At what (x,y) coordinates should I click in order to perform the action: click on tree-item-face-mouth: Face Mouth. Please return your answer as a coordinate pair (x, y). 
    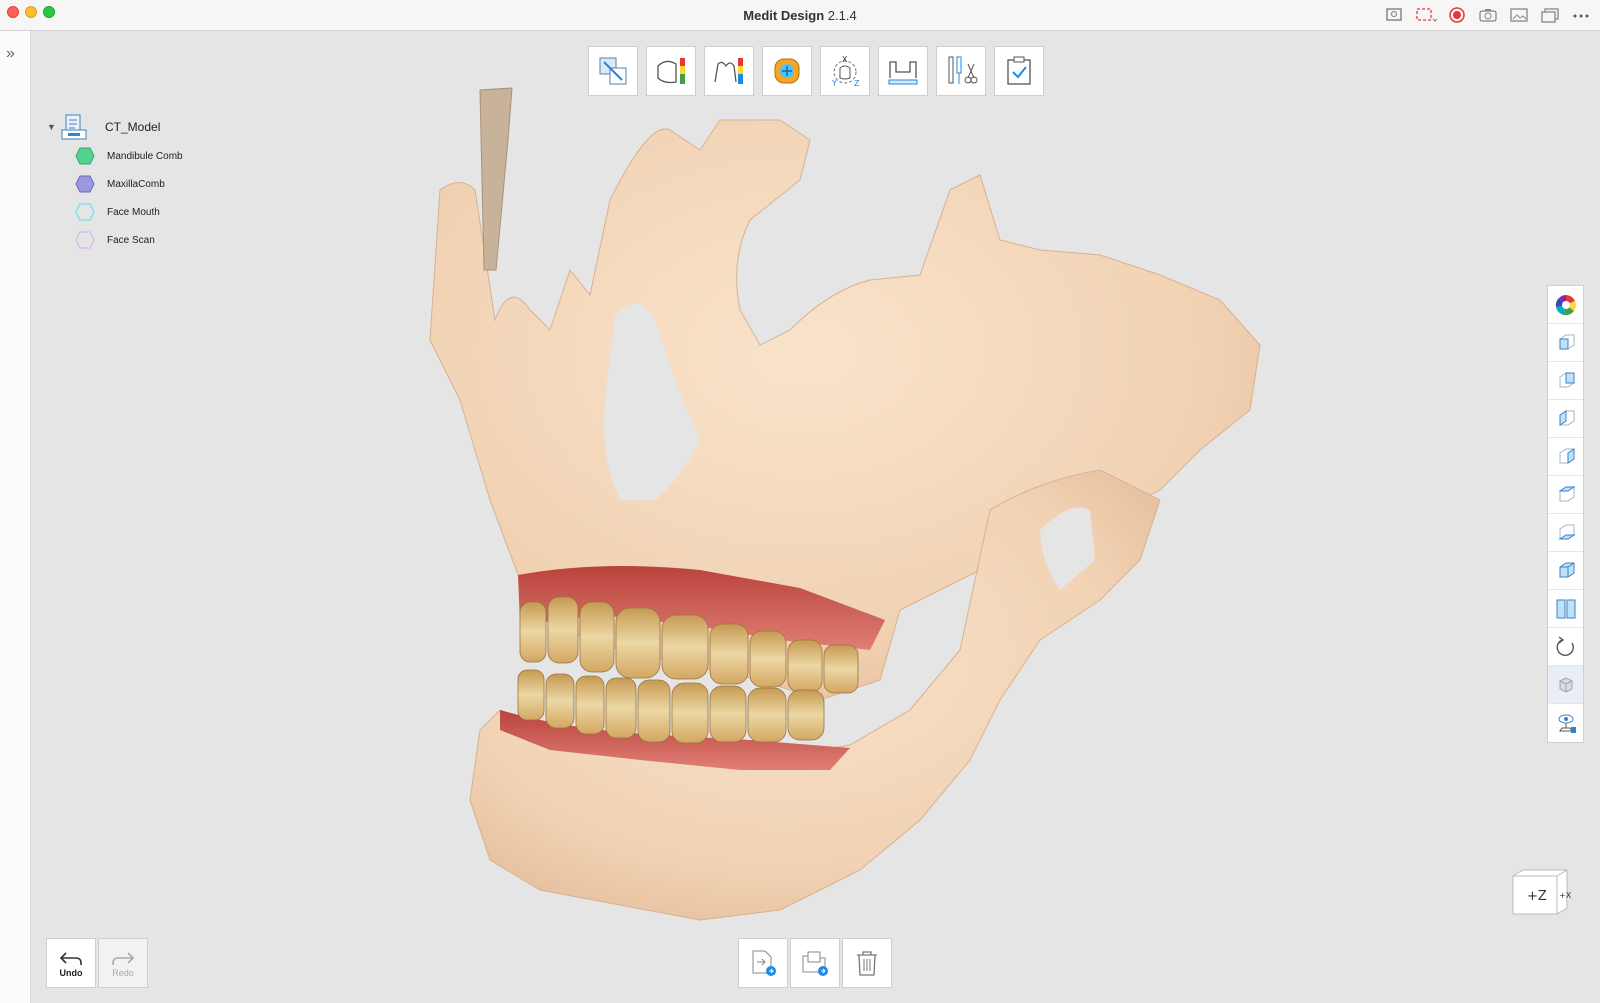
    Looking at the image, I should click on (129, 212).